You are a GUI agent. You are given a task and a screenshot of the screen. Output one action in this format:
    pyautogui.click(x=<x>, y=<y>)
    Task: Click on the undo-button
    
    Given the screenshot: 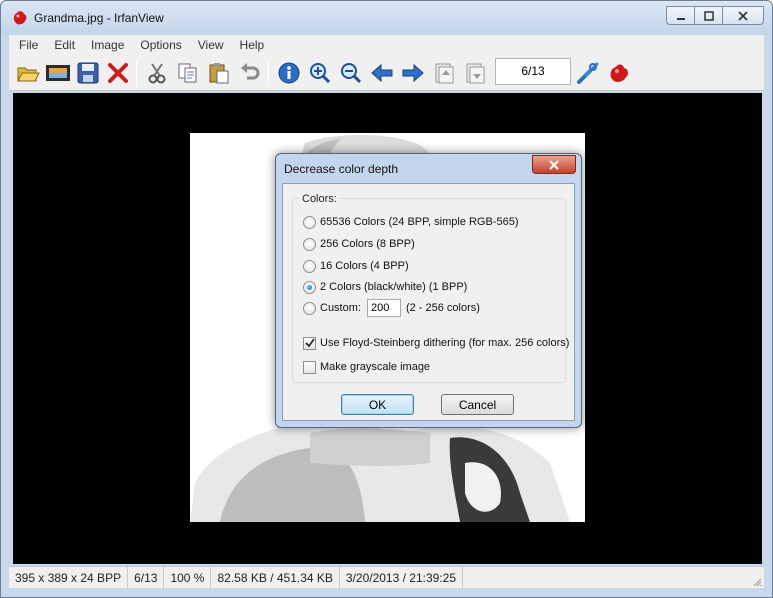 What is the action you would take?
    pyautogui.click(x=250, y=73)
    